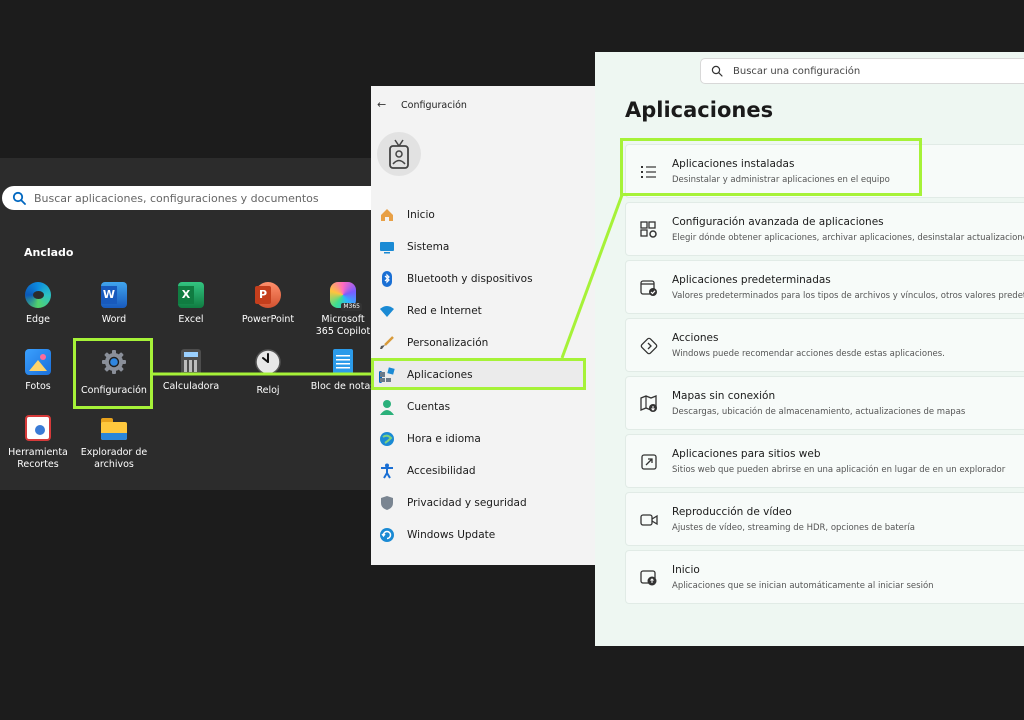  I want to click on nav-item-personalization: Personalización, so click(483, 343).